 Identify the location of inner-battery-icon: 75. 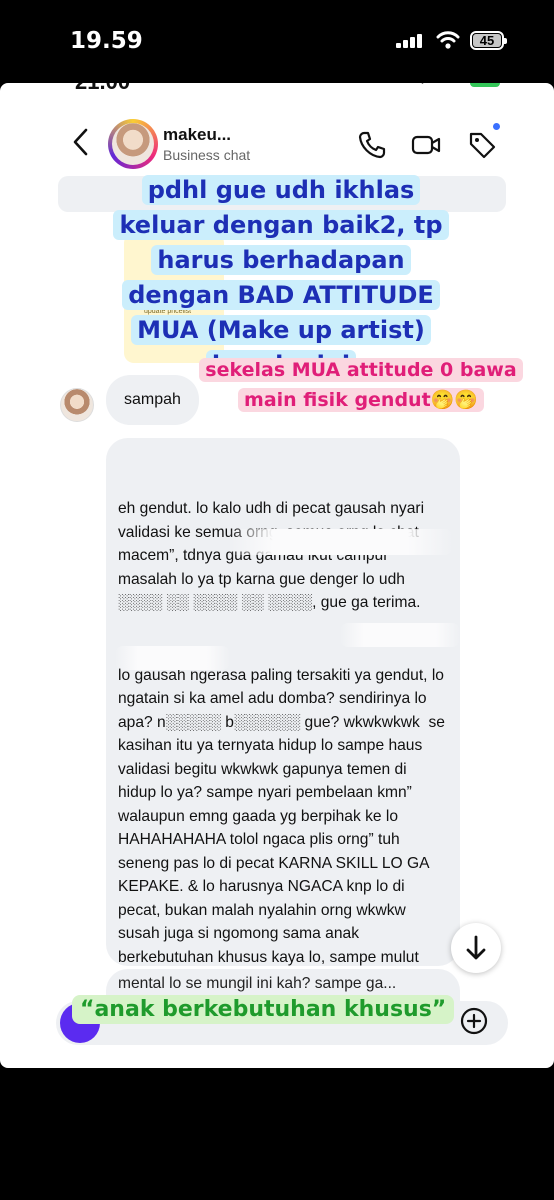
(485, 85).